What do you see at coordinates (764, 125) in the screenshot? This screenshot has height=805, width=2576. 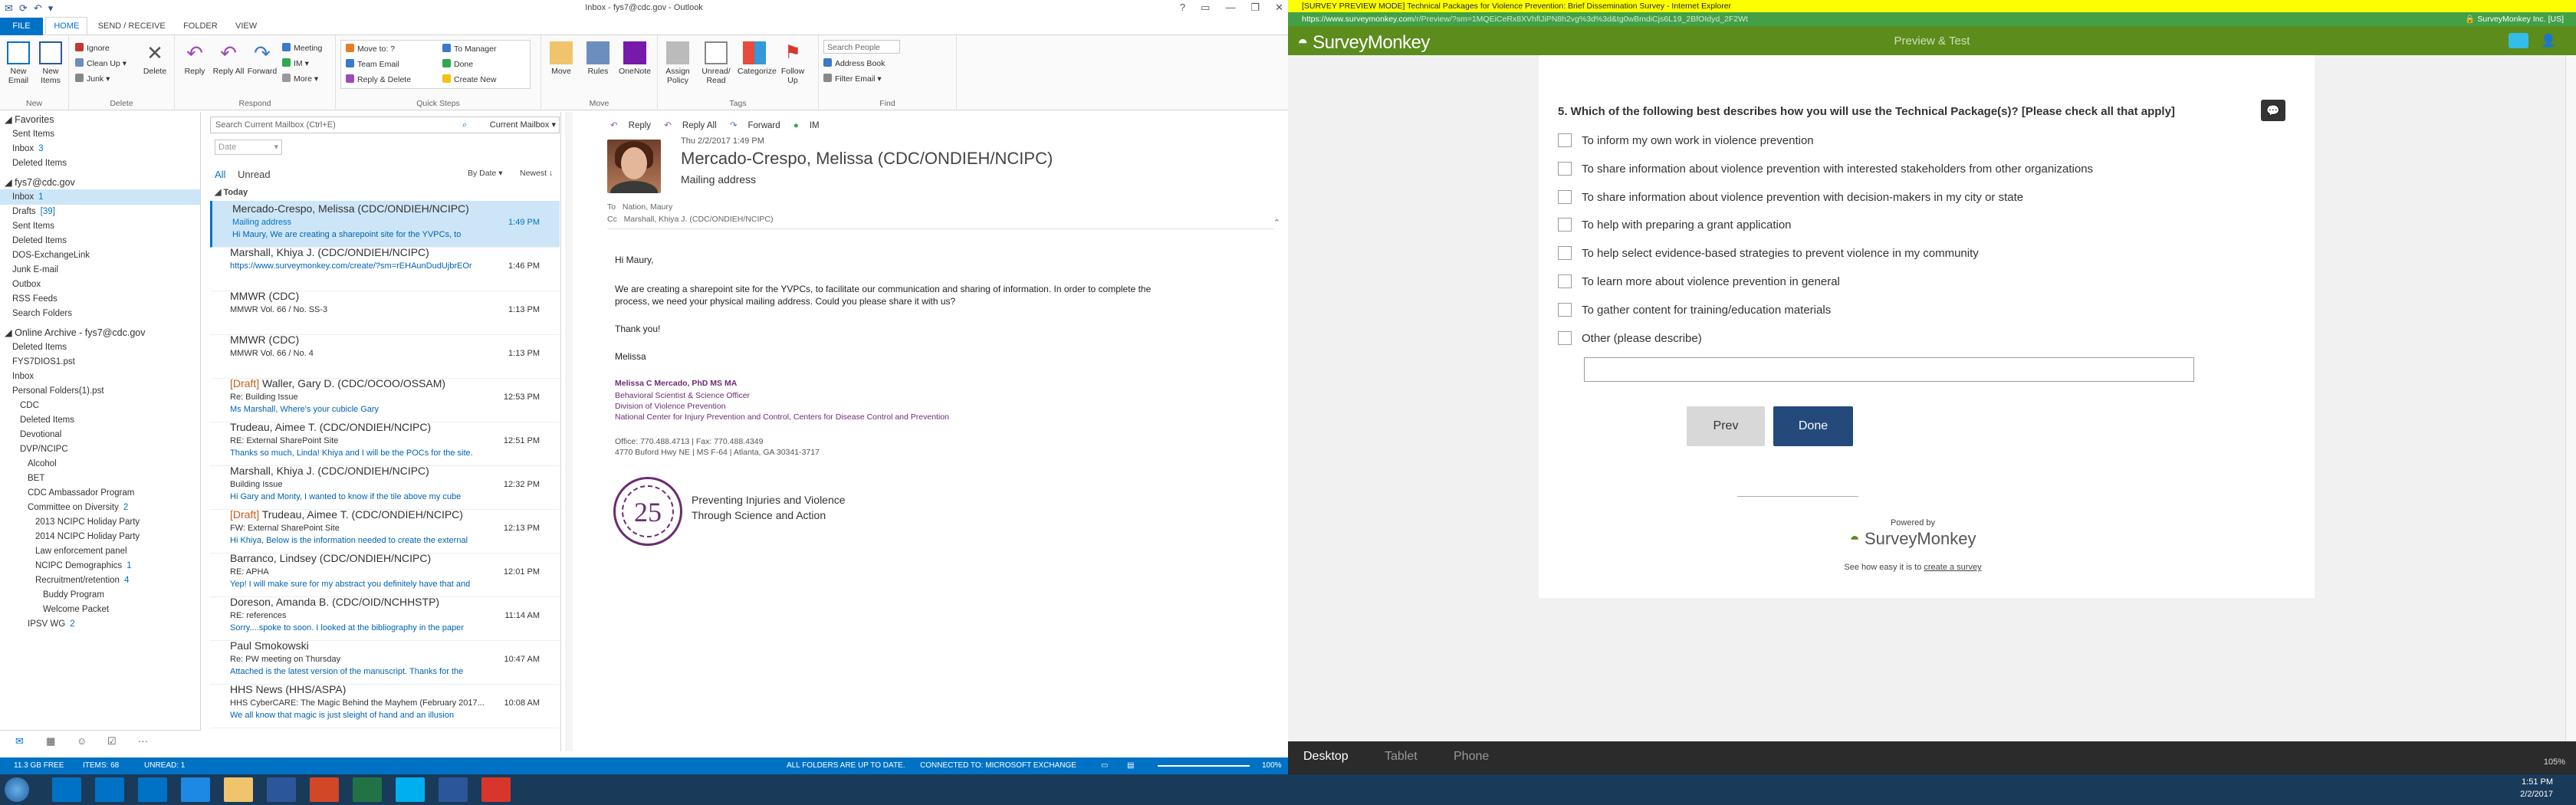 I see `reading-forward: Forward` at bounding box center [764, 125].